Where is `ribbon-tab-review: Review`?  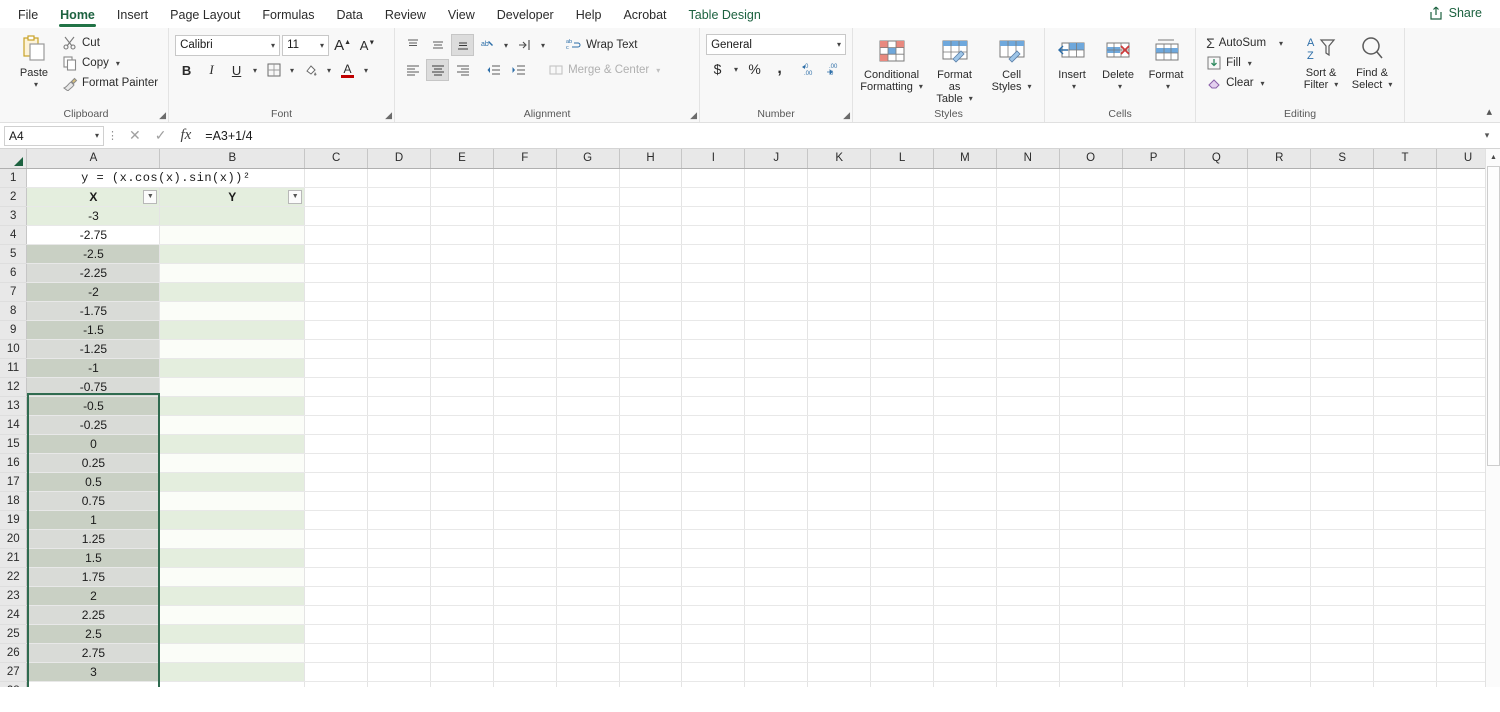 ribbon-tab-review: Review is located at coordinates (405, 14).